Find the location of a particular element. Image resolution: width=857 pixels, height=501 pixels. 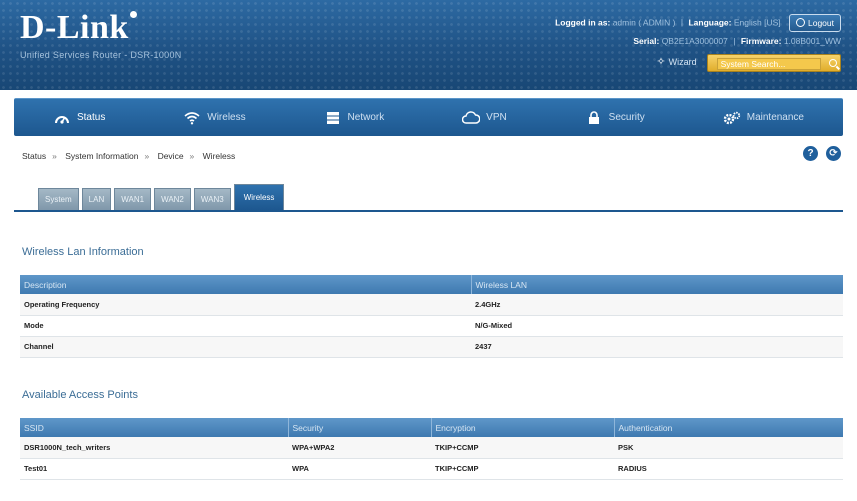

help-icons: ? ⟳ is located at coordinates (822, 153).